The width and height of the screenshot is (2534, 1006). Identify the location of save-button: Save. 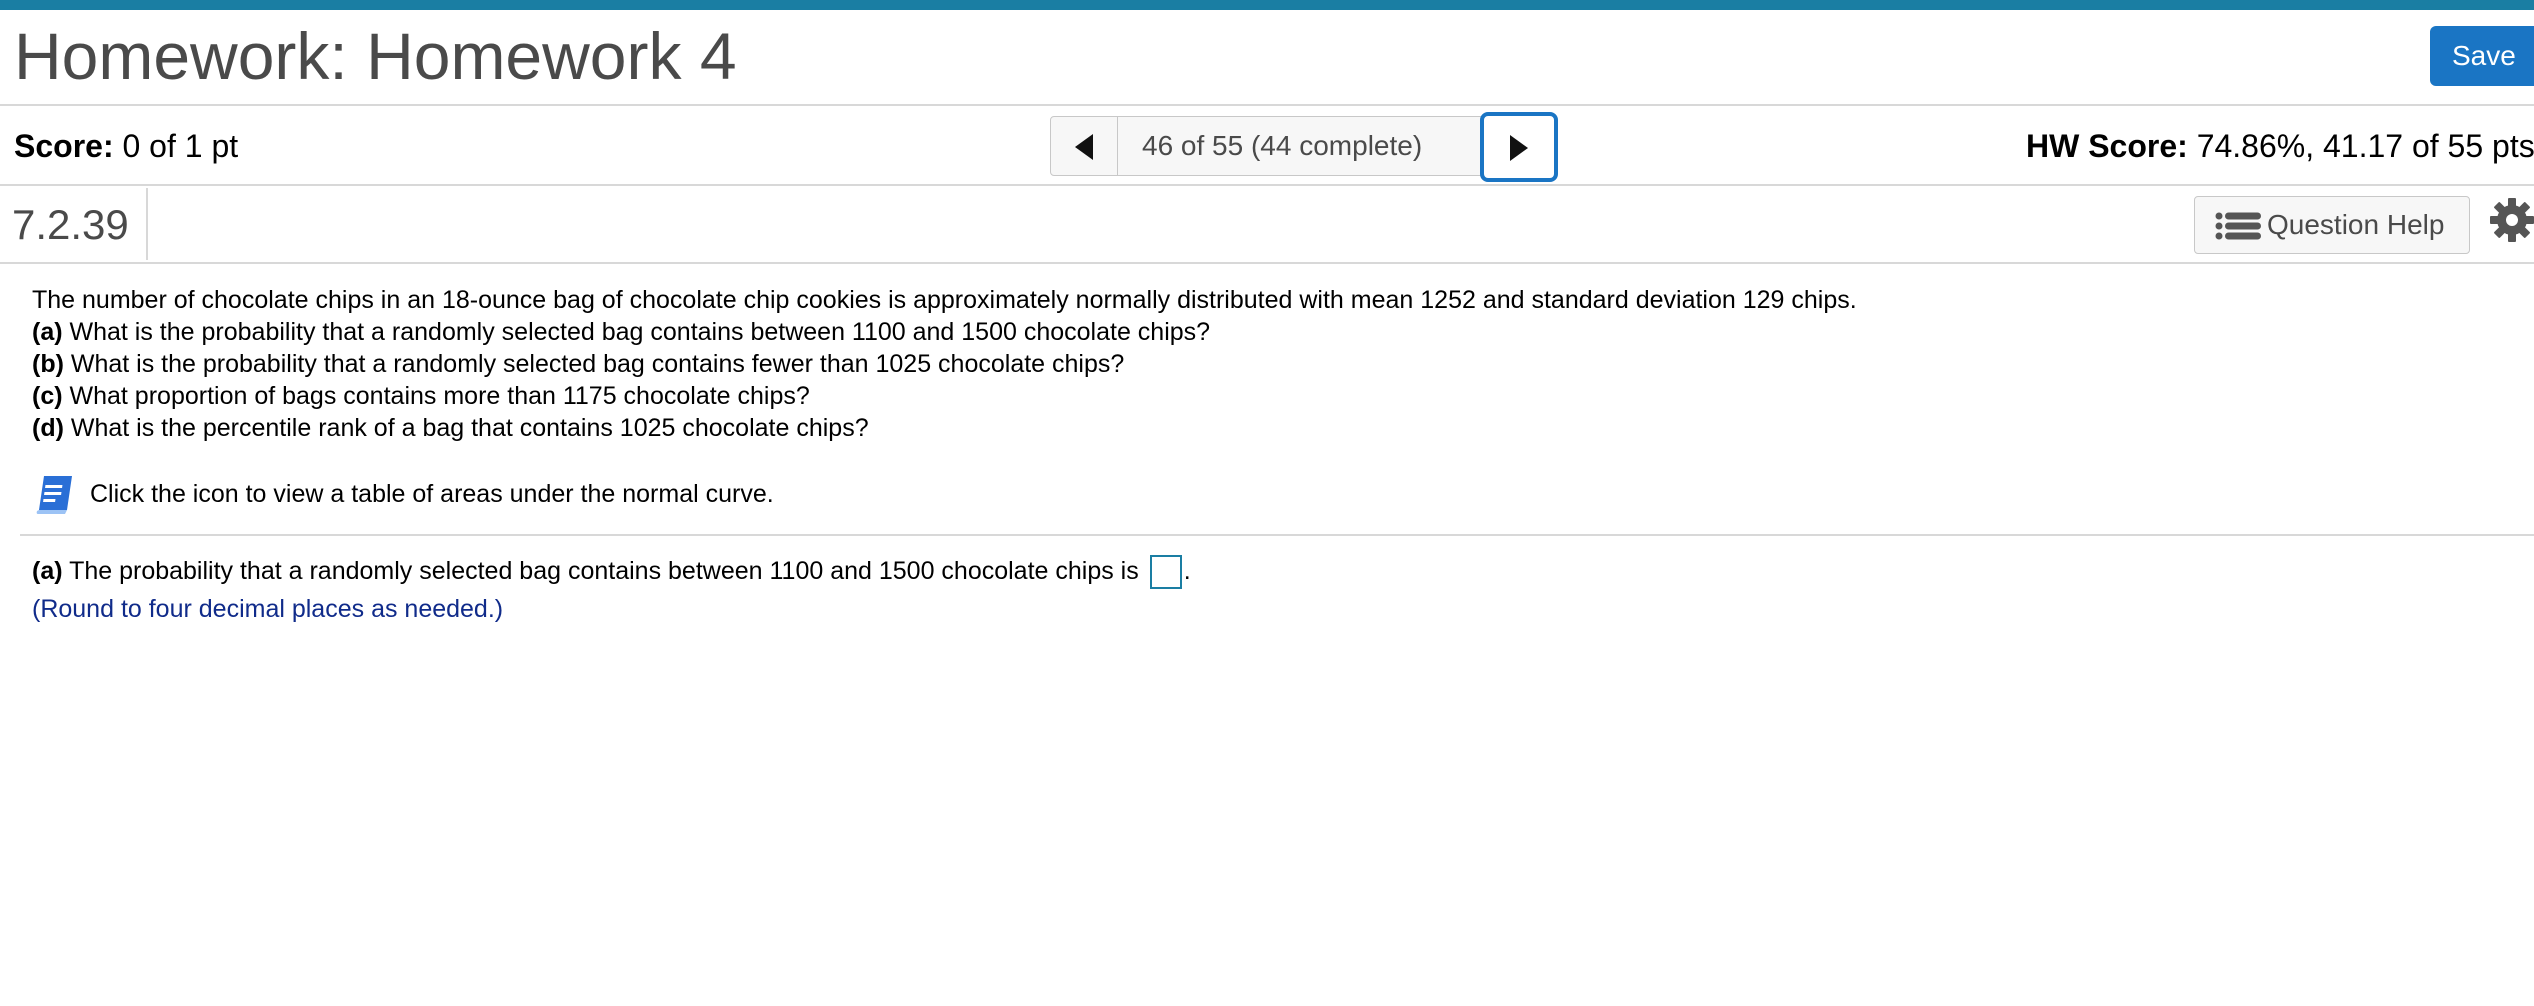
(2482, 56).